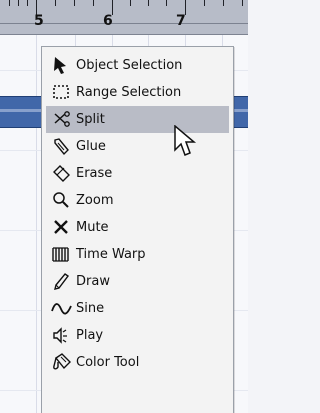 The image size is (320, 413). I want to click on paint-bucket-icon, so click(61, 362).